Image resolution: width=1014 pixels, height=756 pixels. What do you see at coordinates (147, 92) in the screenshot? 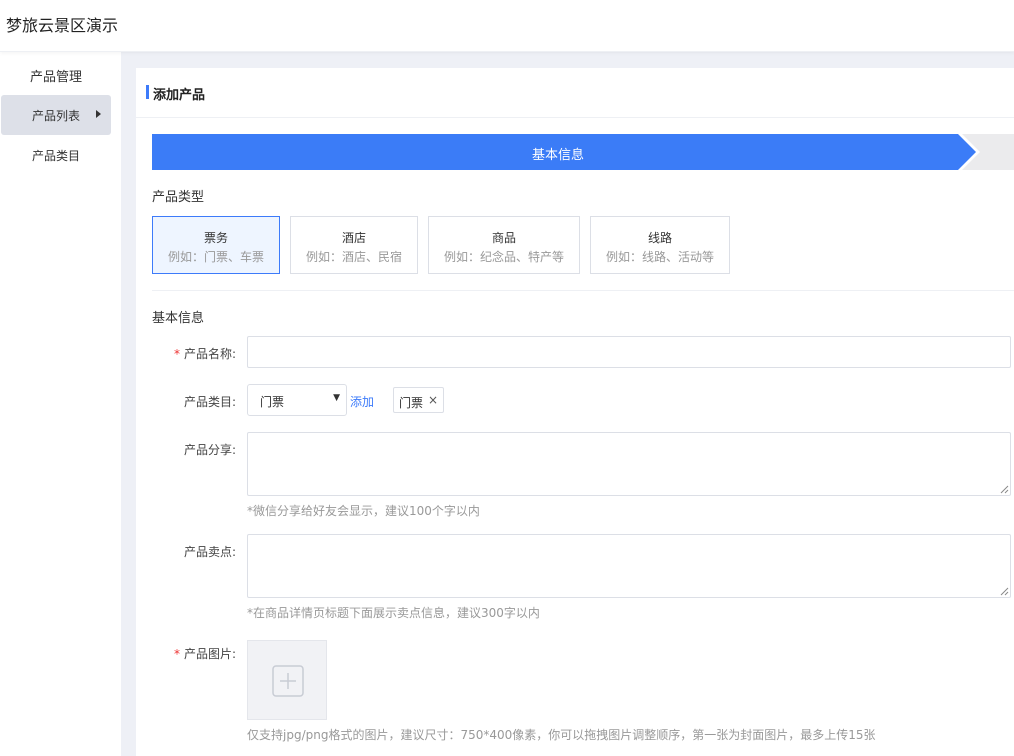
I see `title-accent-bar` at bounding box center [147, 92].